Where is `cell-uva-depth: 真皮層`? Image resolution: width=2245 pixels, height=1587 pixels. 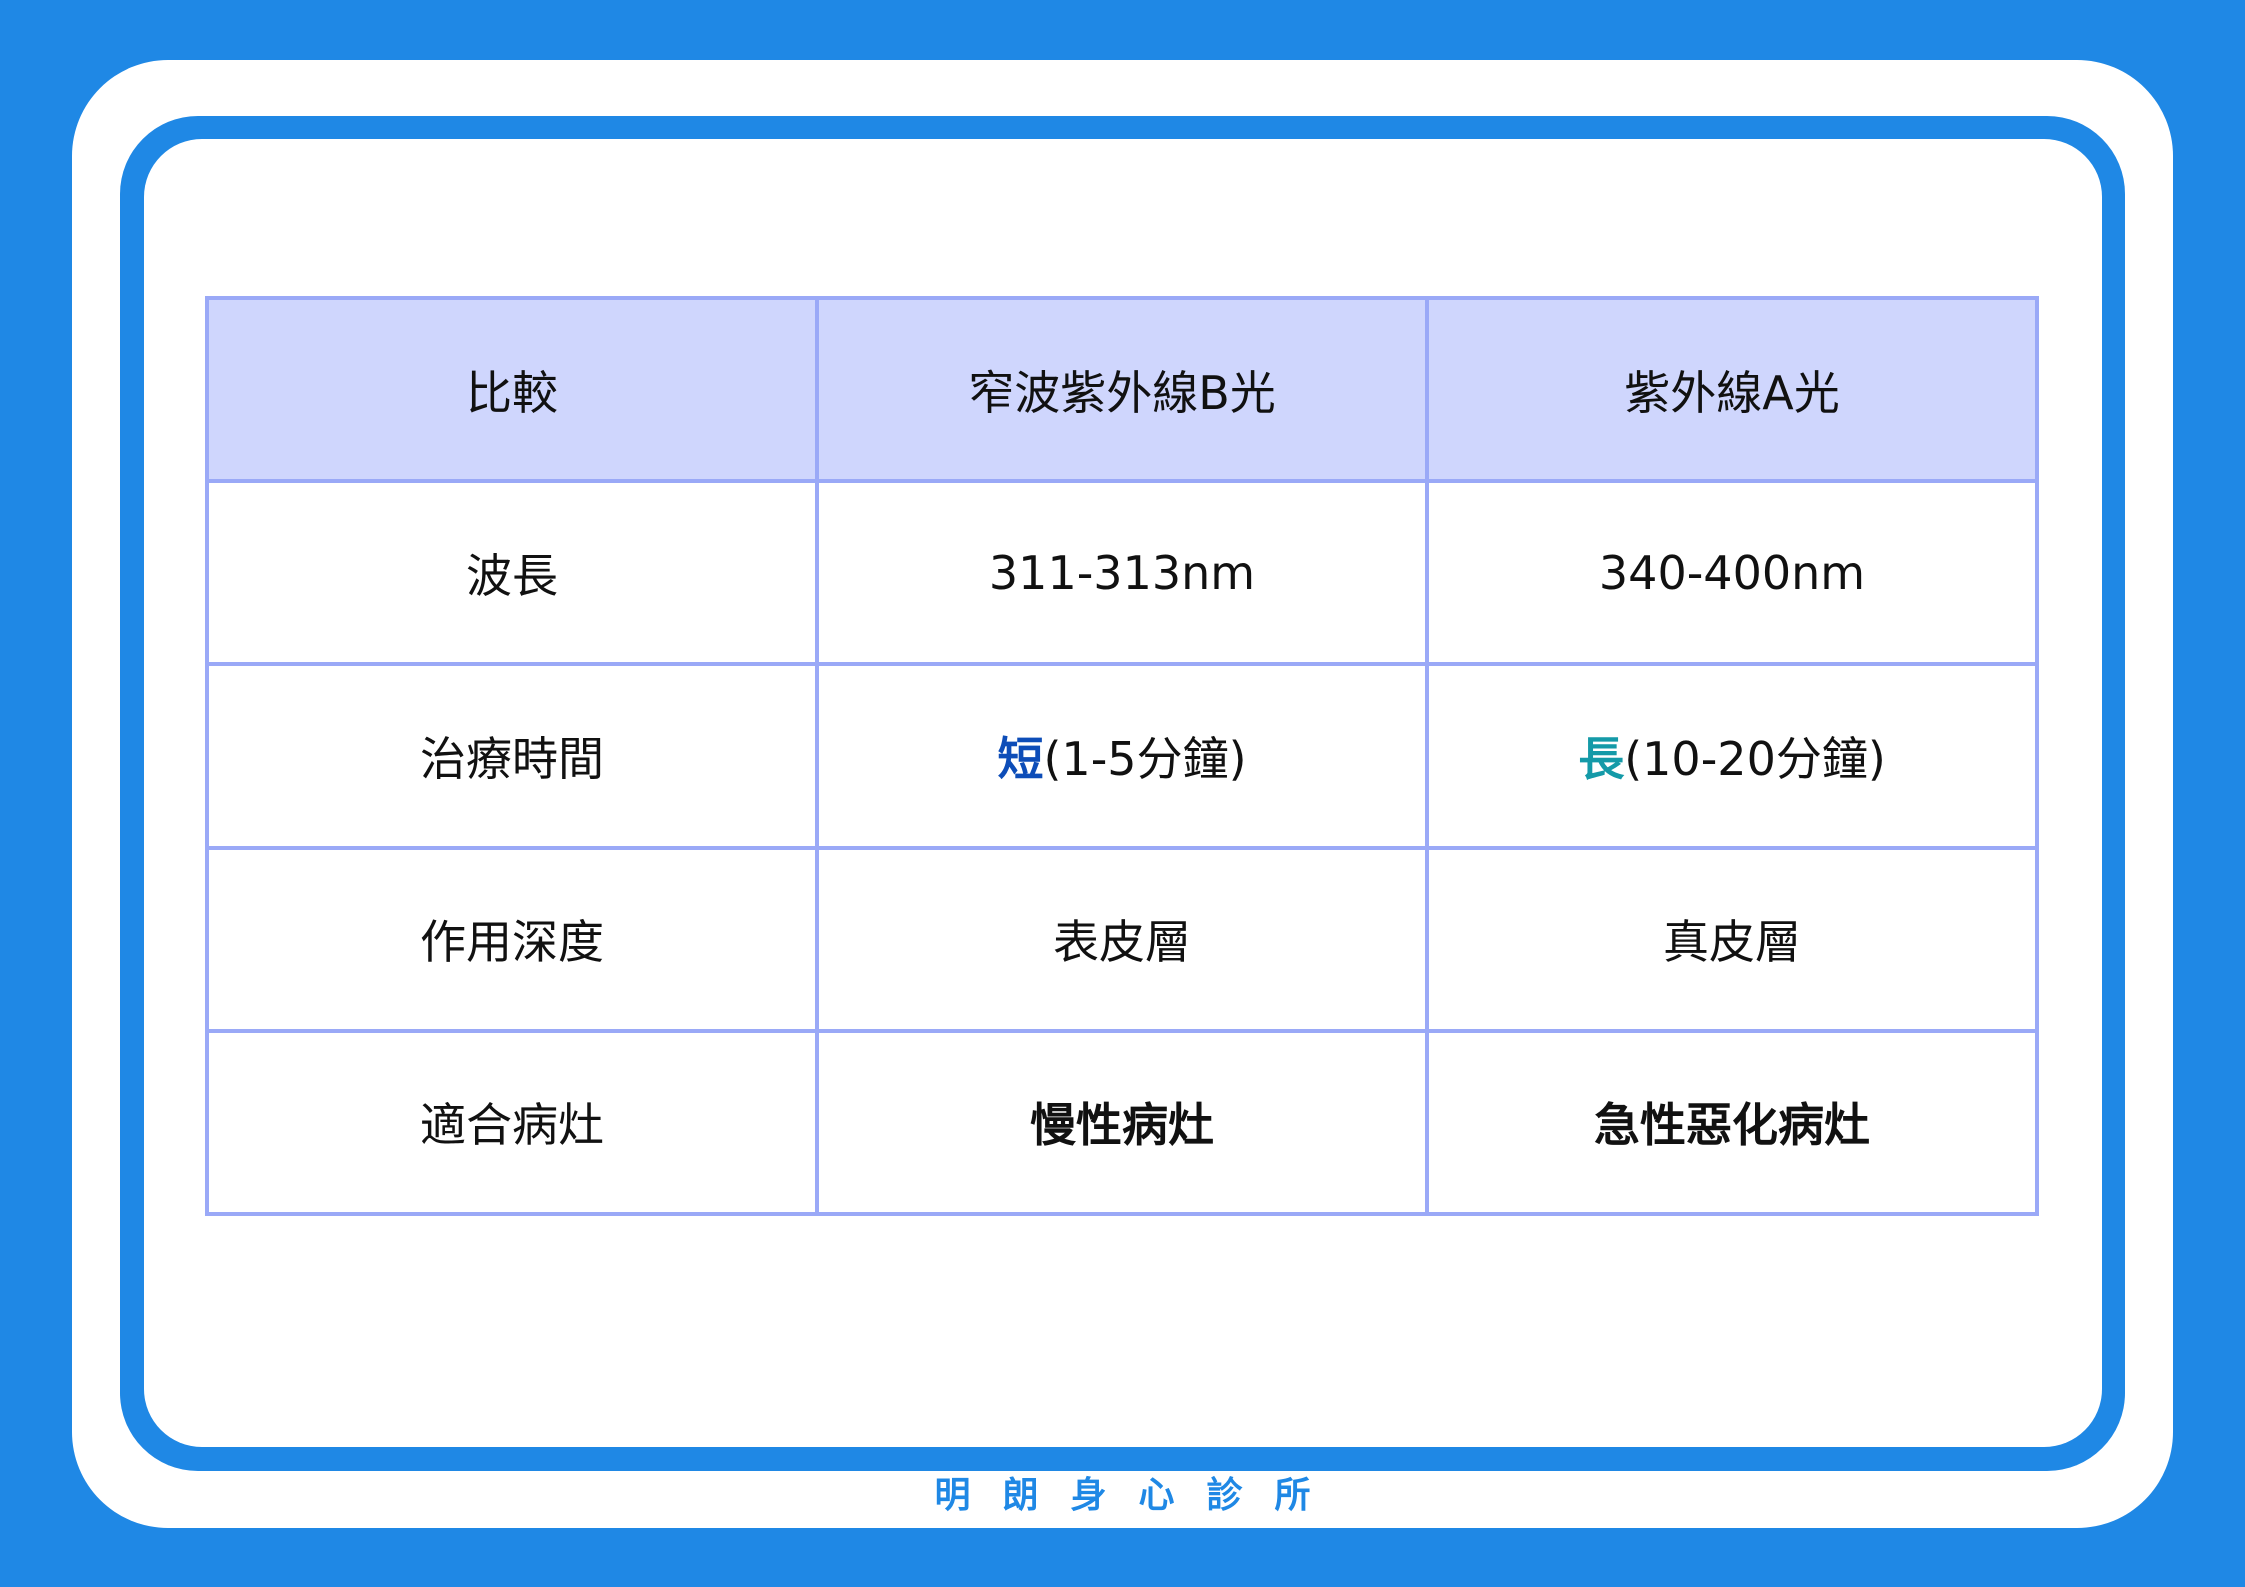
cell-uva-depth: 真皮層 is located at coordinates (1732, 939).